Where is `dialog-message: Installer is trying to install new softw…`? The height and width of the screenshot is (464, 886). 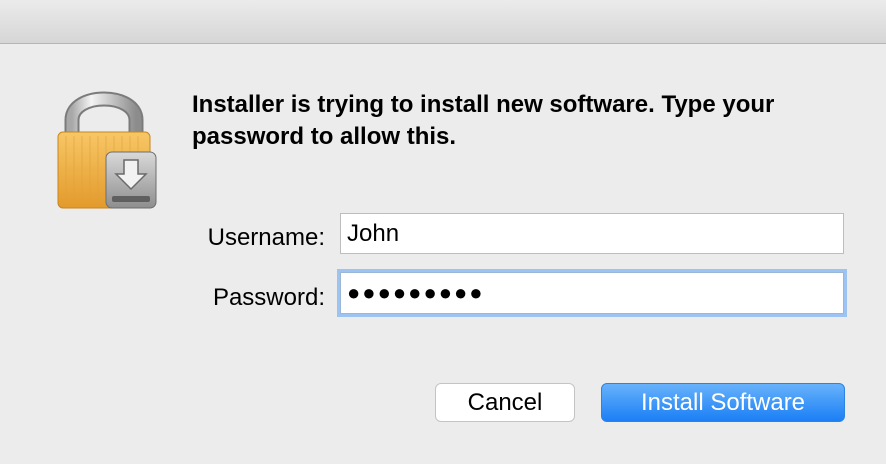 dialog-message: Installer is trying to install new softw… is located at coordinates (483, 120).